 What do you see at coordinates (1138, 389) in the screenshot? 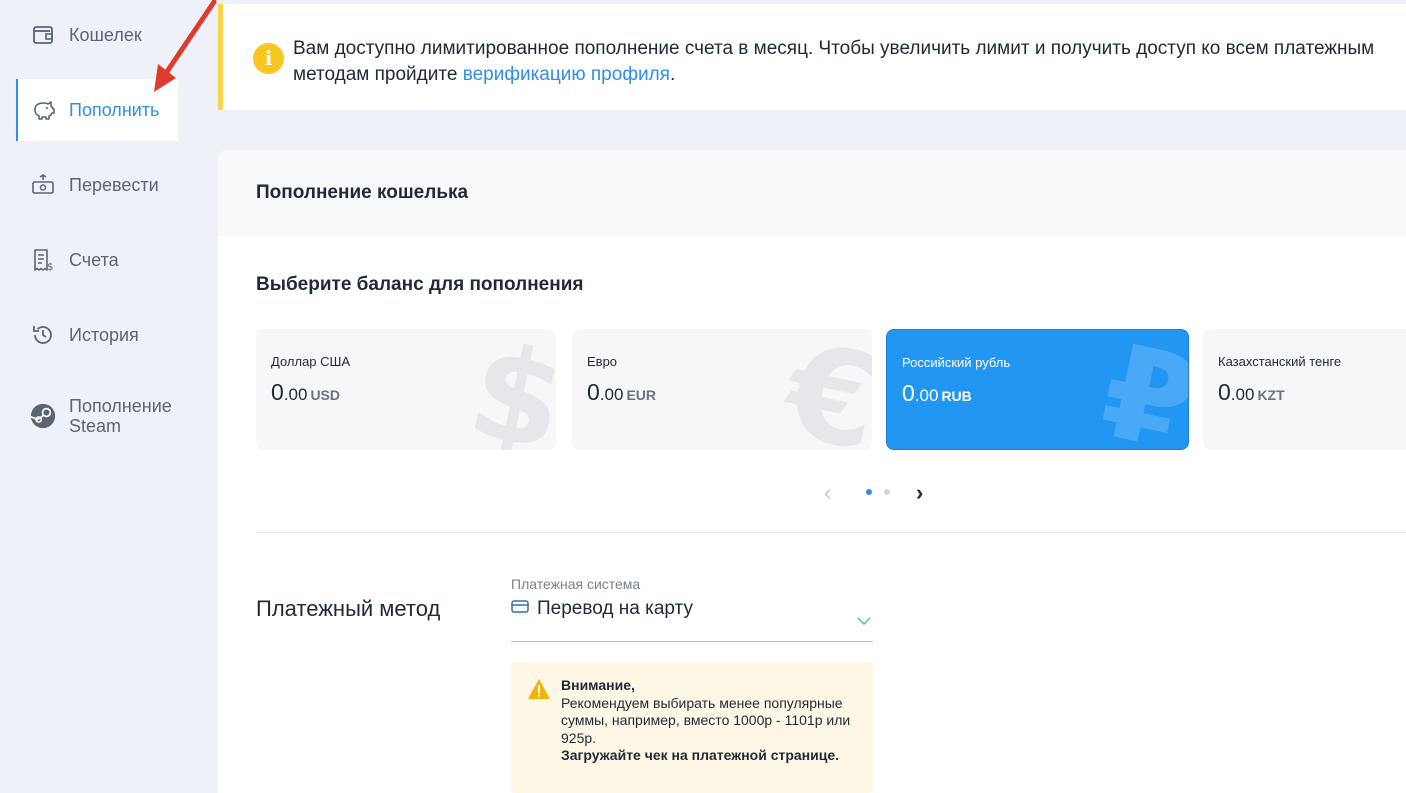
I see `ruble-icon: ₽` at bounding box center [1138, 389].